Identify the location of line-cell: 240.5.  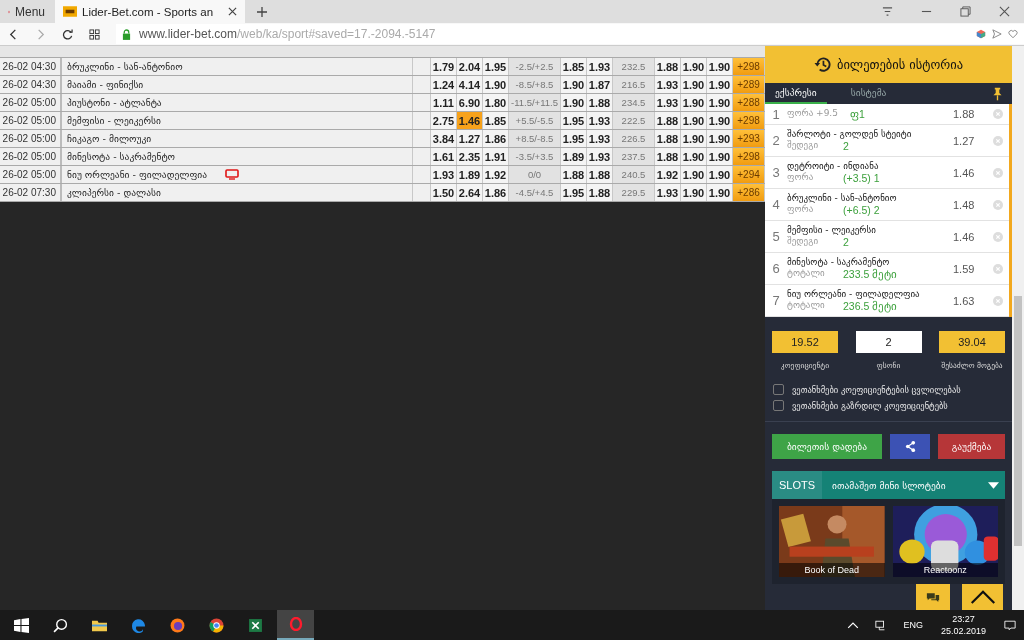
(634, 174).